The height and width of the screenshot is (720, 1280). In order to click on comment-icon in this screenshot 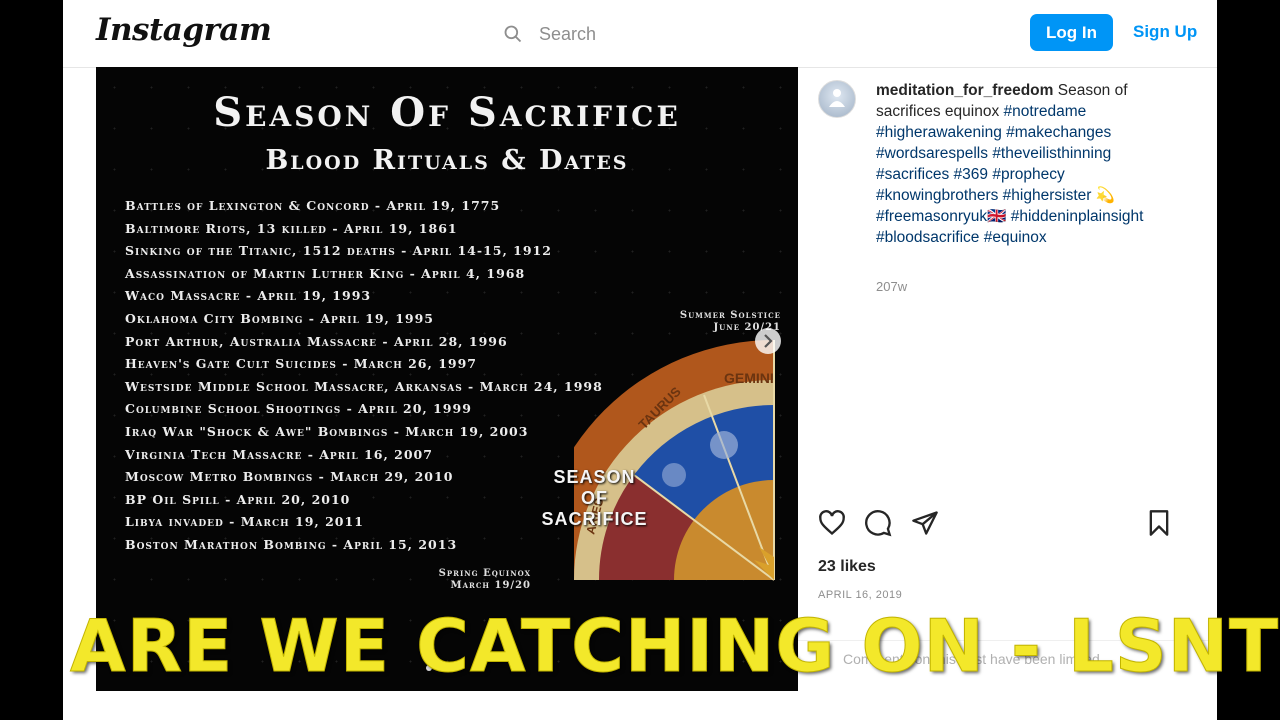, I will do `click(878, 523)`.